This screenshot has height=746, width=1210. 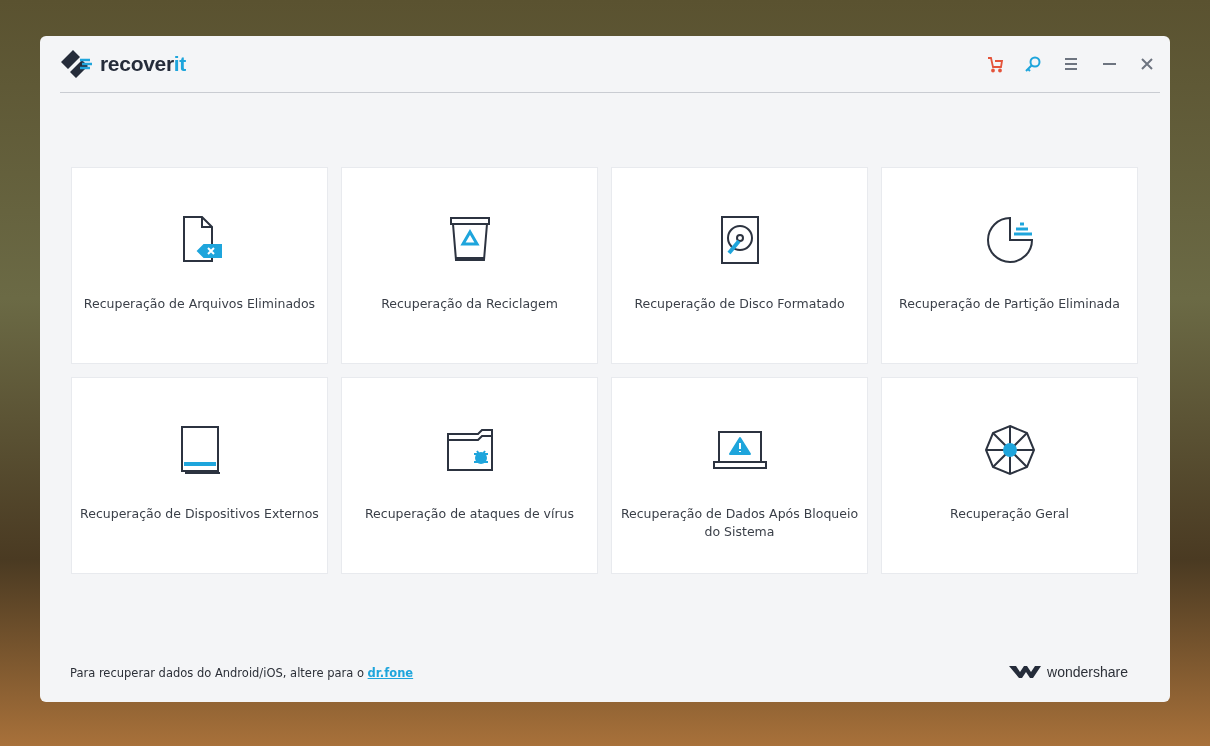 I want to click on recovery-option-card: Recuperação de Dados Após Bloqueio do Sistema, so click(x=739, y=475).